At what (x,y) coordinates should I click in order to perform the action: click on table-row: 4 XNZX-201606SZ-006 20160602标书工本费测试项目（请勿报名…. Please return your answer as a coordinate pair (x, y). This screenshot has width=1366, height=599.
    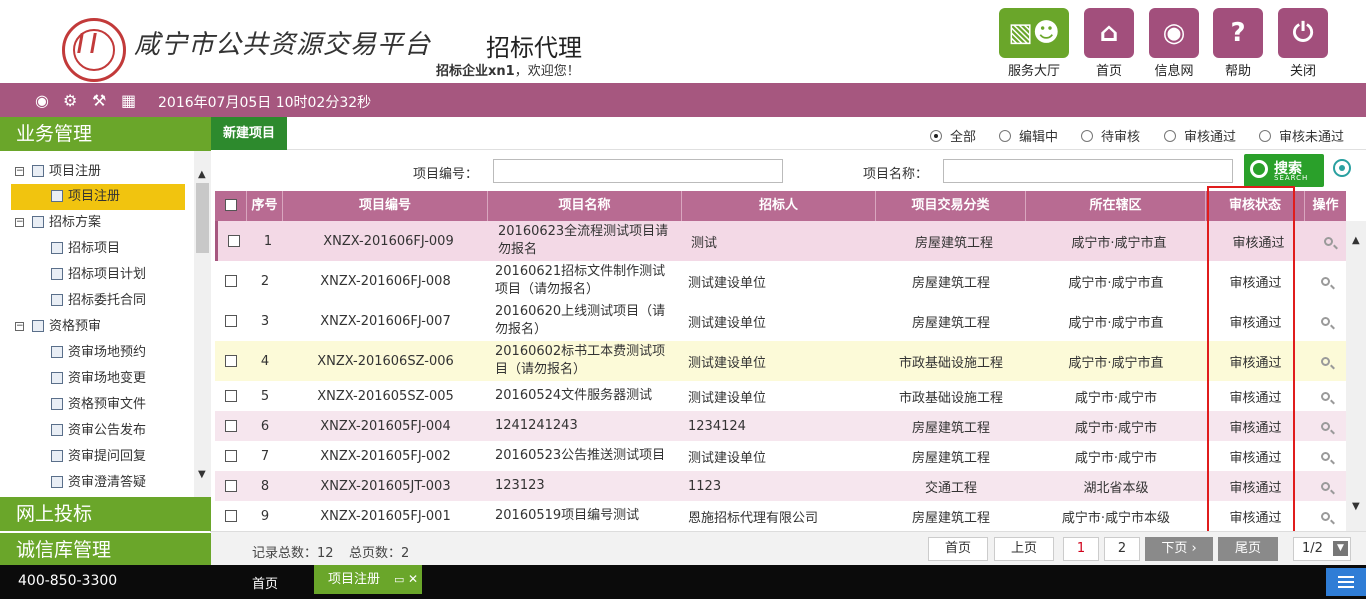
    Looking at the image, I should click on (780, 361).